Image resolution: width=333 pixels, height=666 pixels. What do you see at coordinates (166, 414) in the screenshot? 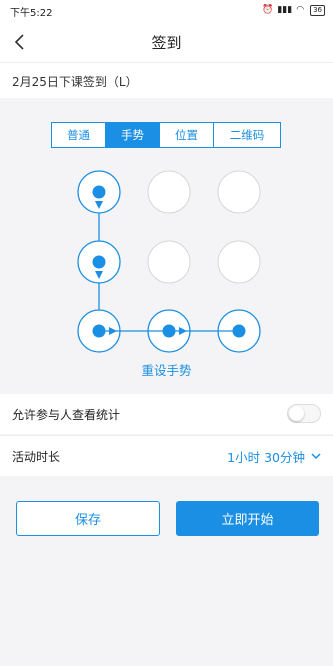
I see `allow-stats-row: 允许参与人查看统计` at bounding box center [166, 414].